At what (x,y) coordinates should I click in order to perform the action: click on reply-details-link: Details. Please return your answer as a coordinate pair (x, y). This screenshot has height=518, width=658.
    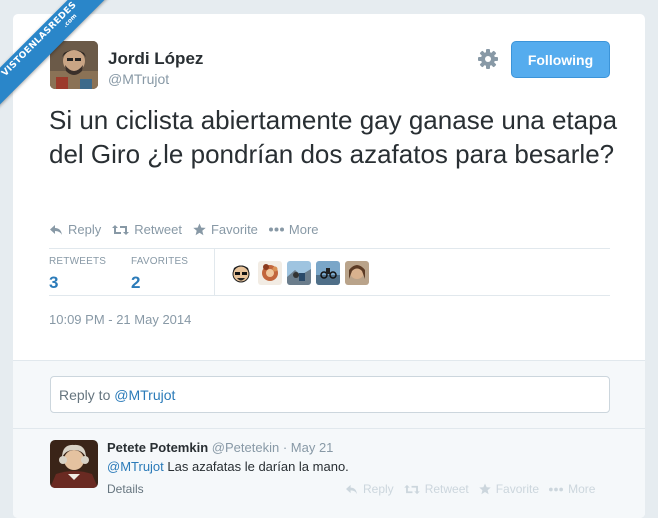
    Looking at the image, I should click on (125, 489).